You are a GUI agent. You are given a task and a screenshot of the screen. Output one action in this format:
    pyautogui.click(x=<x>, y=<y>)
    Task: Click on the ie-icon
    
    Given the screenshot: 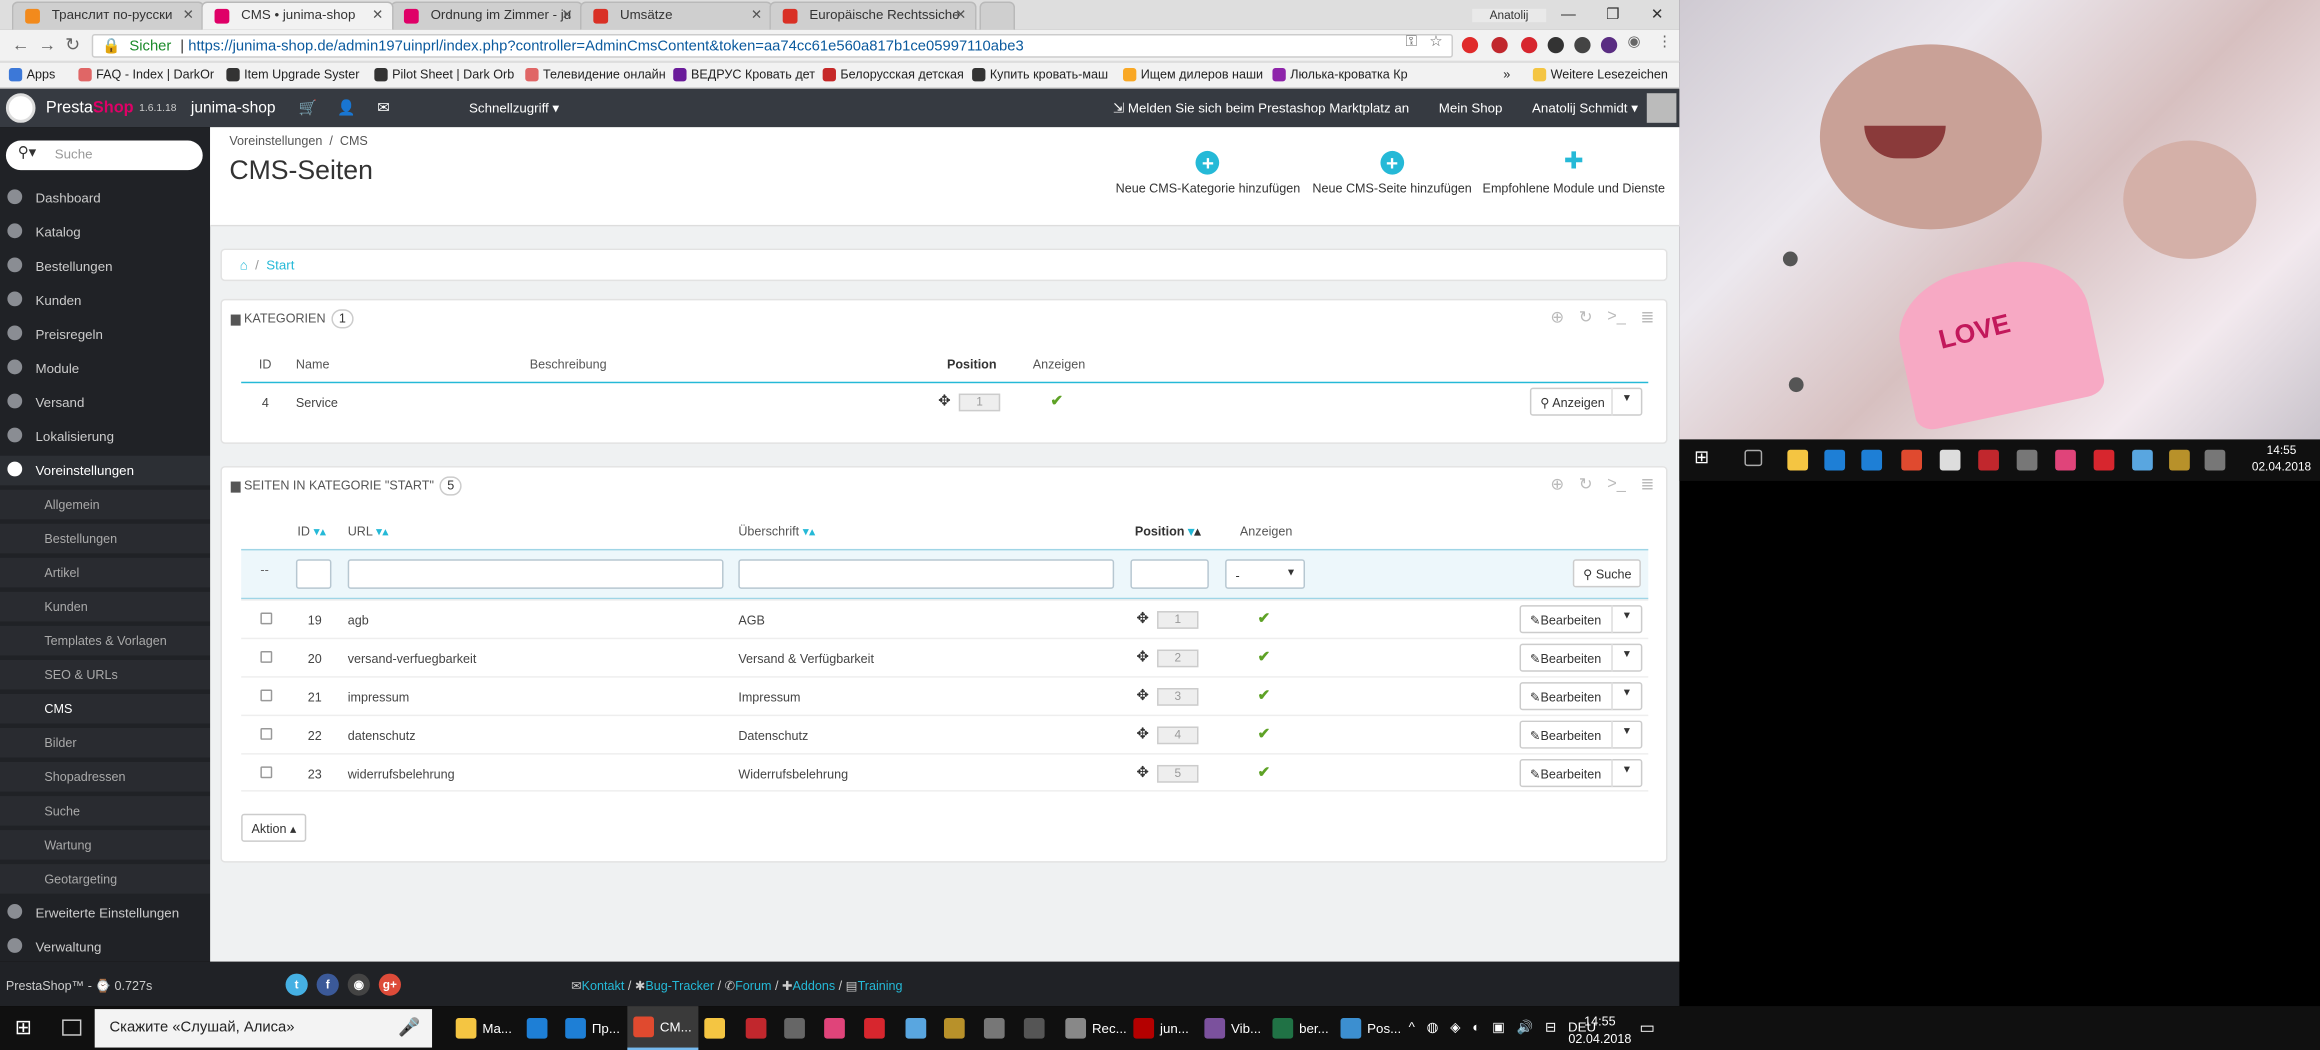 What is the action you would take?
    pyautogui.click(x=1872, y=460)
    